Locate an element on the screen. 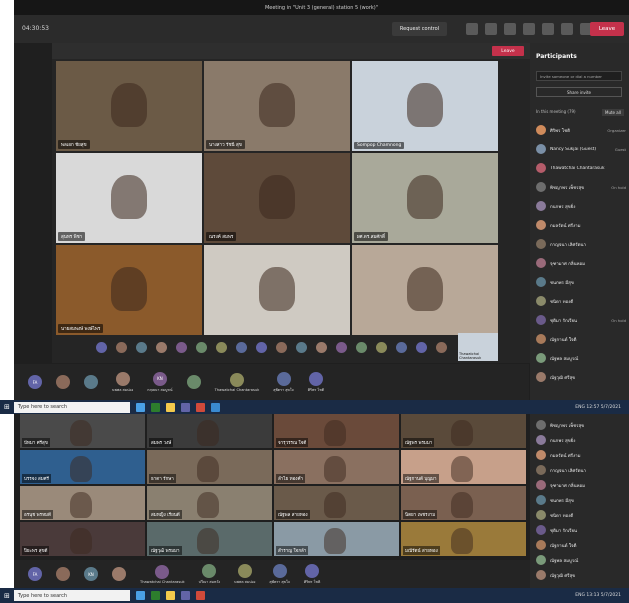 The height and width of the screenshot is (603, 629). more-icon is located at coordinates (548, 29).